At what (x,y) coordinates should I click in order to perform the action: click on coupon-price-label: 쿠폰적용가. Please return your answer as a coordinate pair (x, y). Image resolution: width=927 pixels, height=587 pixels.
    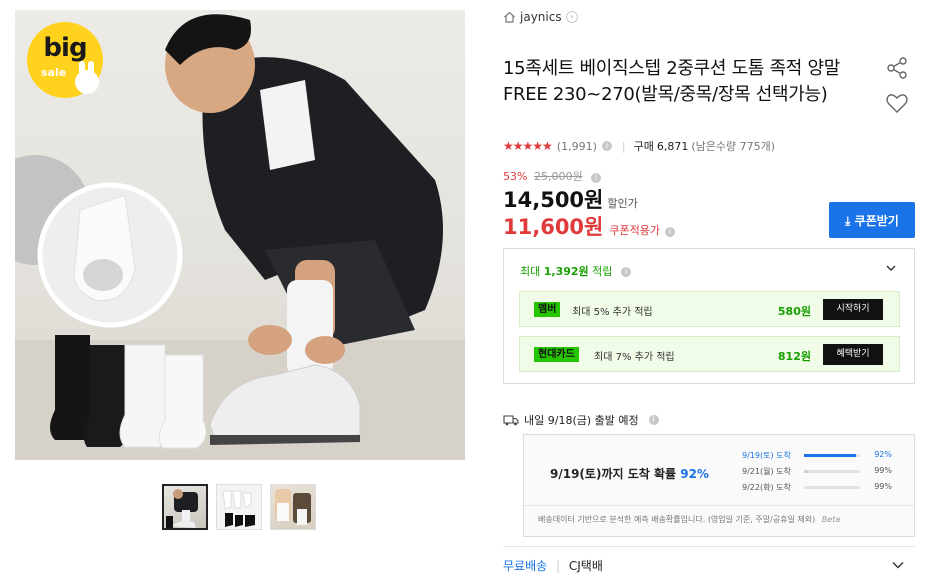
    Looking at the image, I should click on (634, 230).